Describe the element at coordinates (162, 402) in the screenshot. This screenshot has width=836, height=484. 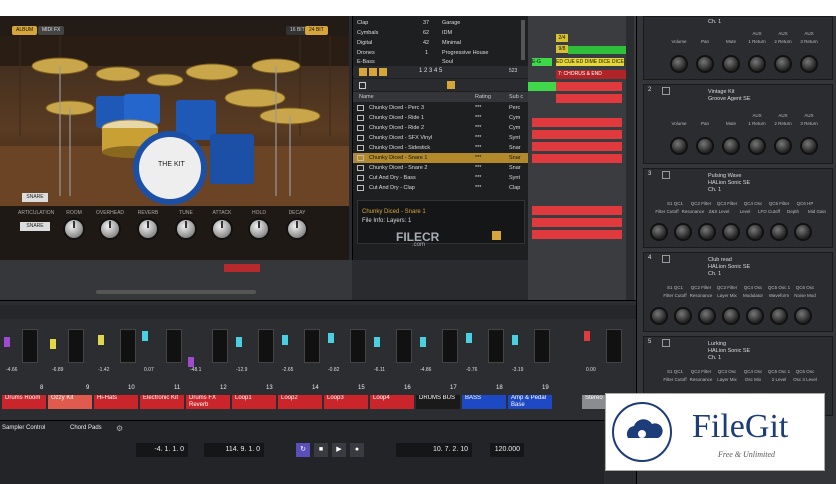
I see `track-name: Electronic Kit` at that location.